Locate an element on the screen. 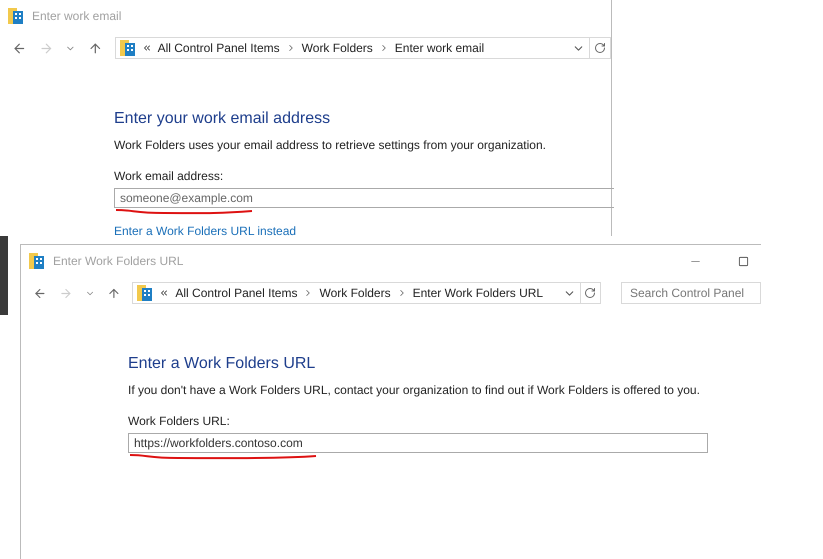  search-field: Search Control Panel is located at coordinates (691, 293).